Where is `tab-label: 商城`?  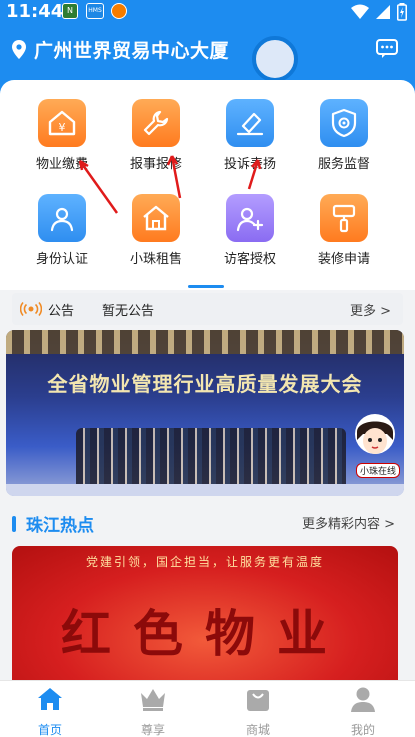 tab-label: 商城 is located at coordinates (257, 730).